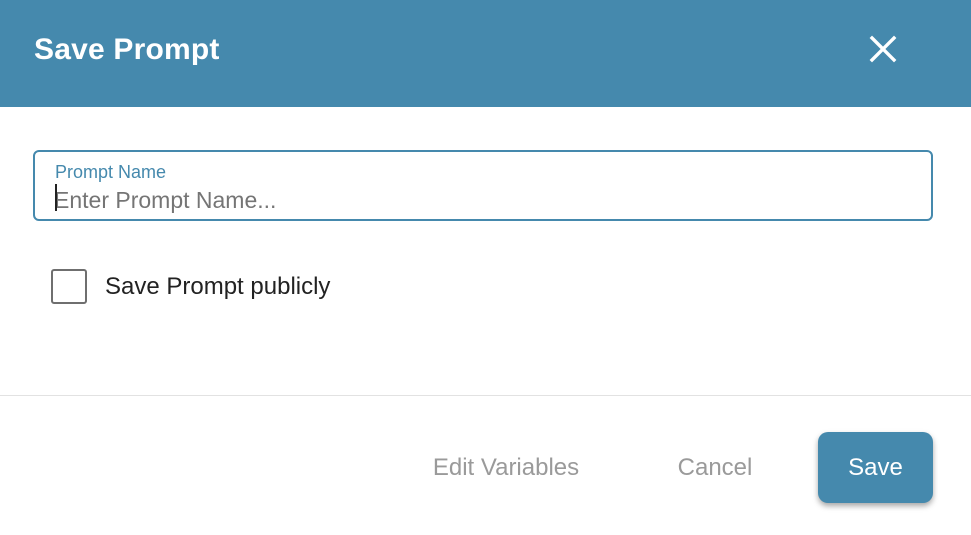  Describe the element at coordinates (127, 49) in the screenshot. I see `dialog-title: Save Prompt` at that location.